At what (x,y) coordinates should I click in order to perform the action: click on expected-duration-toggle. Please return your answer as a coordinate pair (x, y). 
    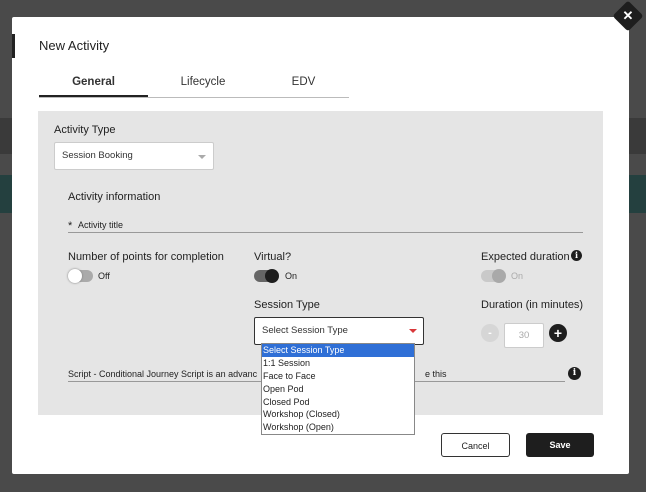
    Looking at the image, I should click on (493, 276).